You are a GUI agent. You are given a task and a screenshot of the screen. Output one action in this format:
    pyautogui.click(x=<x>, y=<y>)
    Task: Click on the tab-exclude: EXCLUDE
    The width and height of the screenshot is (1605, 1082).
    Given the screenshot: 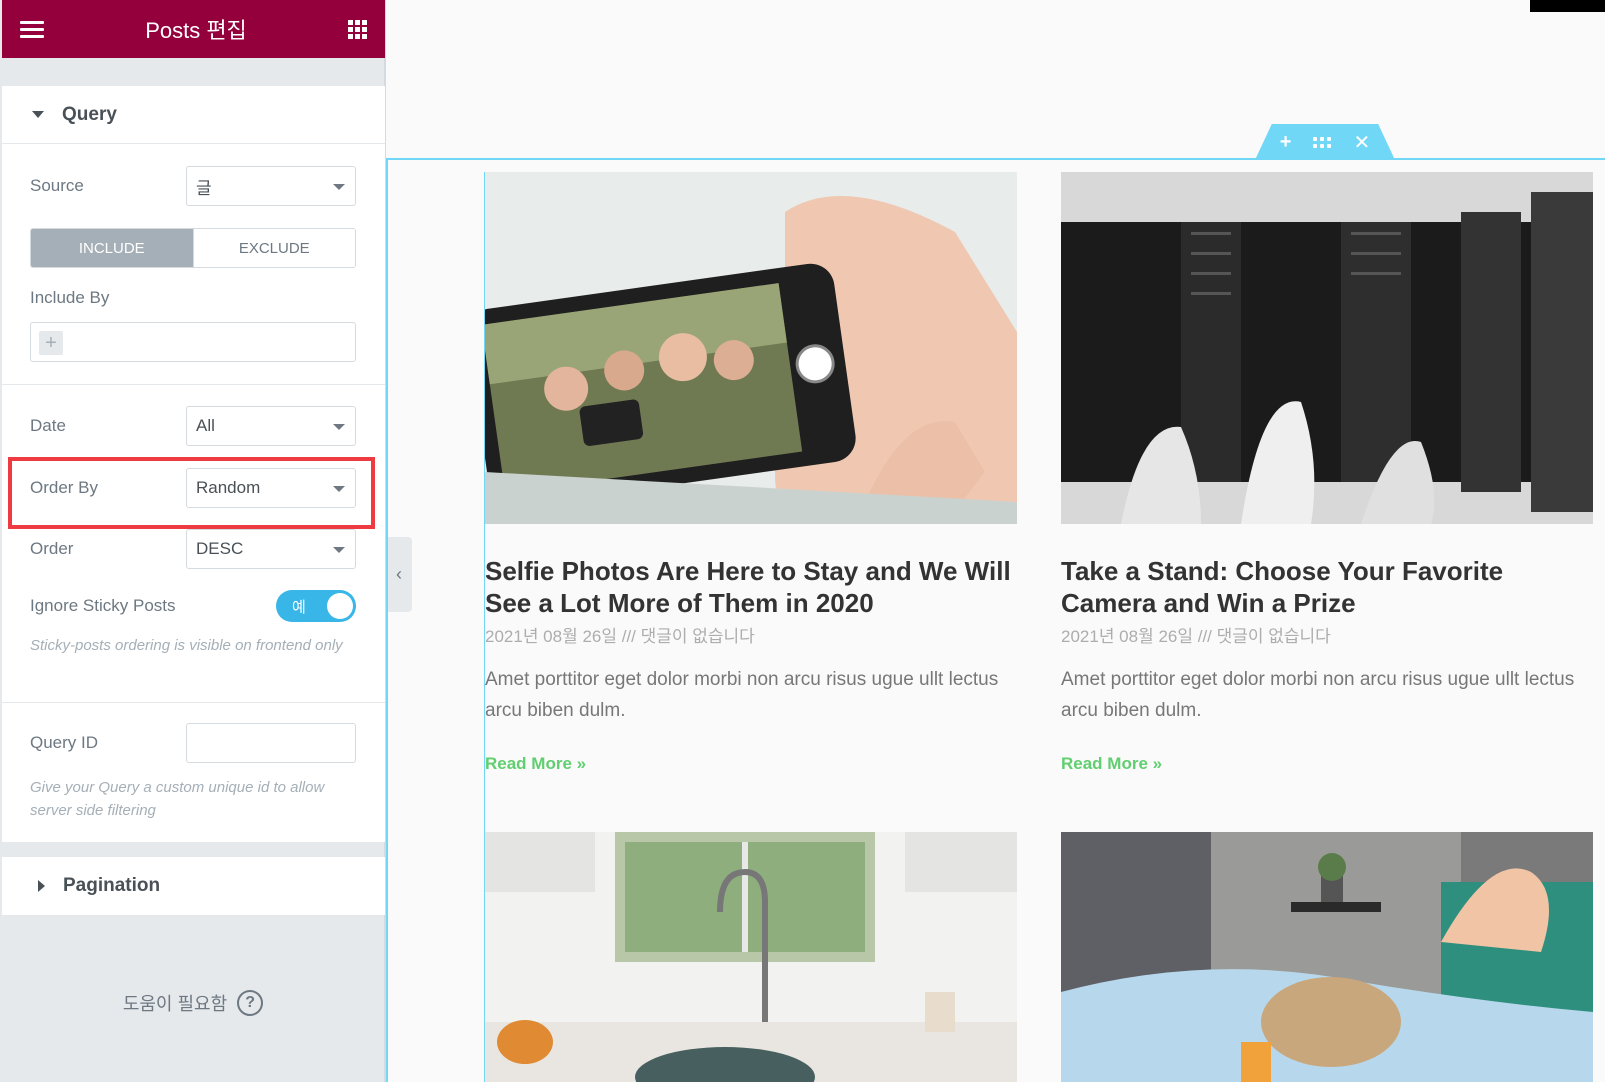 What is the action you would take?
    pyautogui.click(x=273, y=248)
    